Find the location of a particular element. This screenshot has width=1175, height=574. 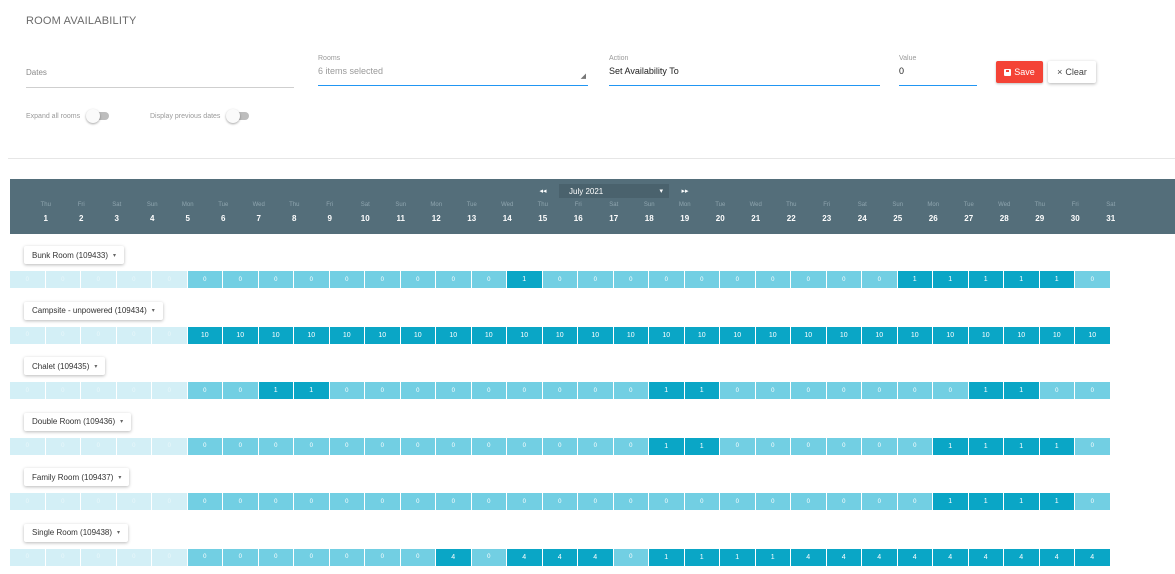

room-toggle-button: Chalet (109435) ▾ is located at coordinates (65, 366).